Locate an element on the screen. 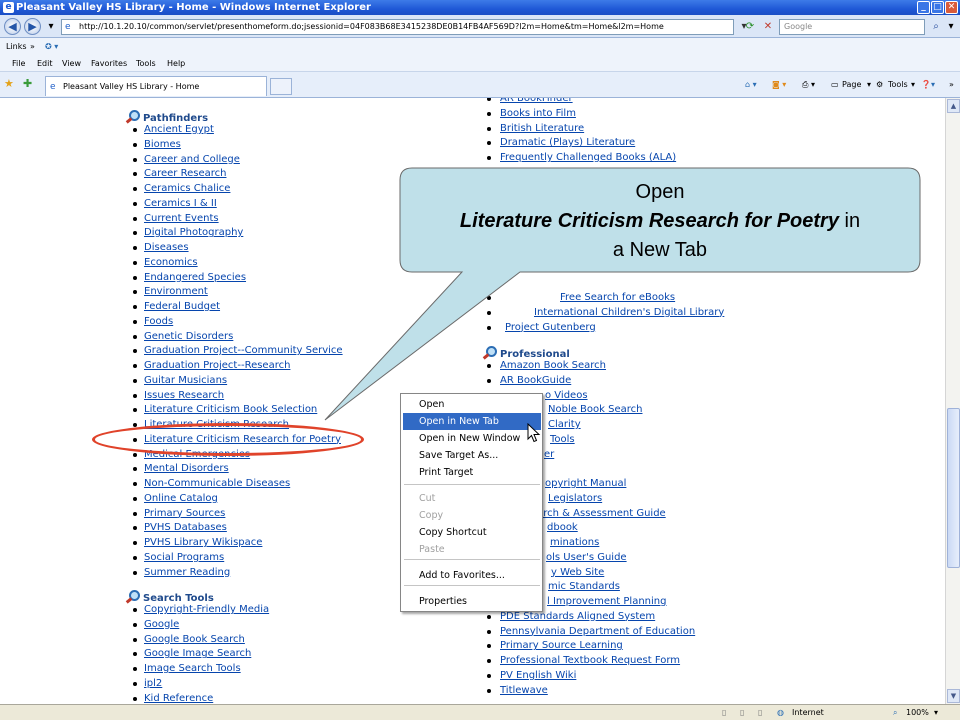  scroll-down-button: ▼ is located at coordinates (953, 696).